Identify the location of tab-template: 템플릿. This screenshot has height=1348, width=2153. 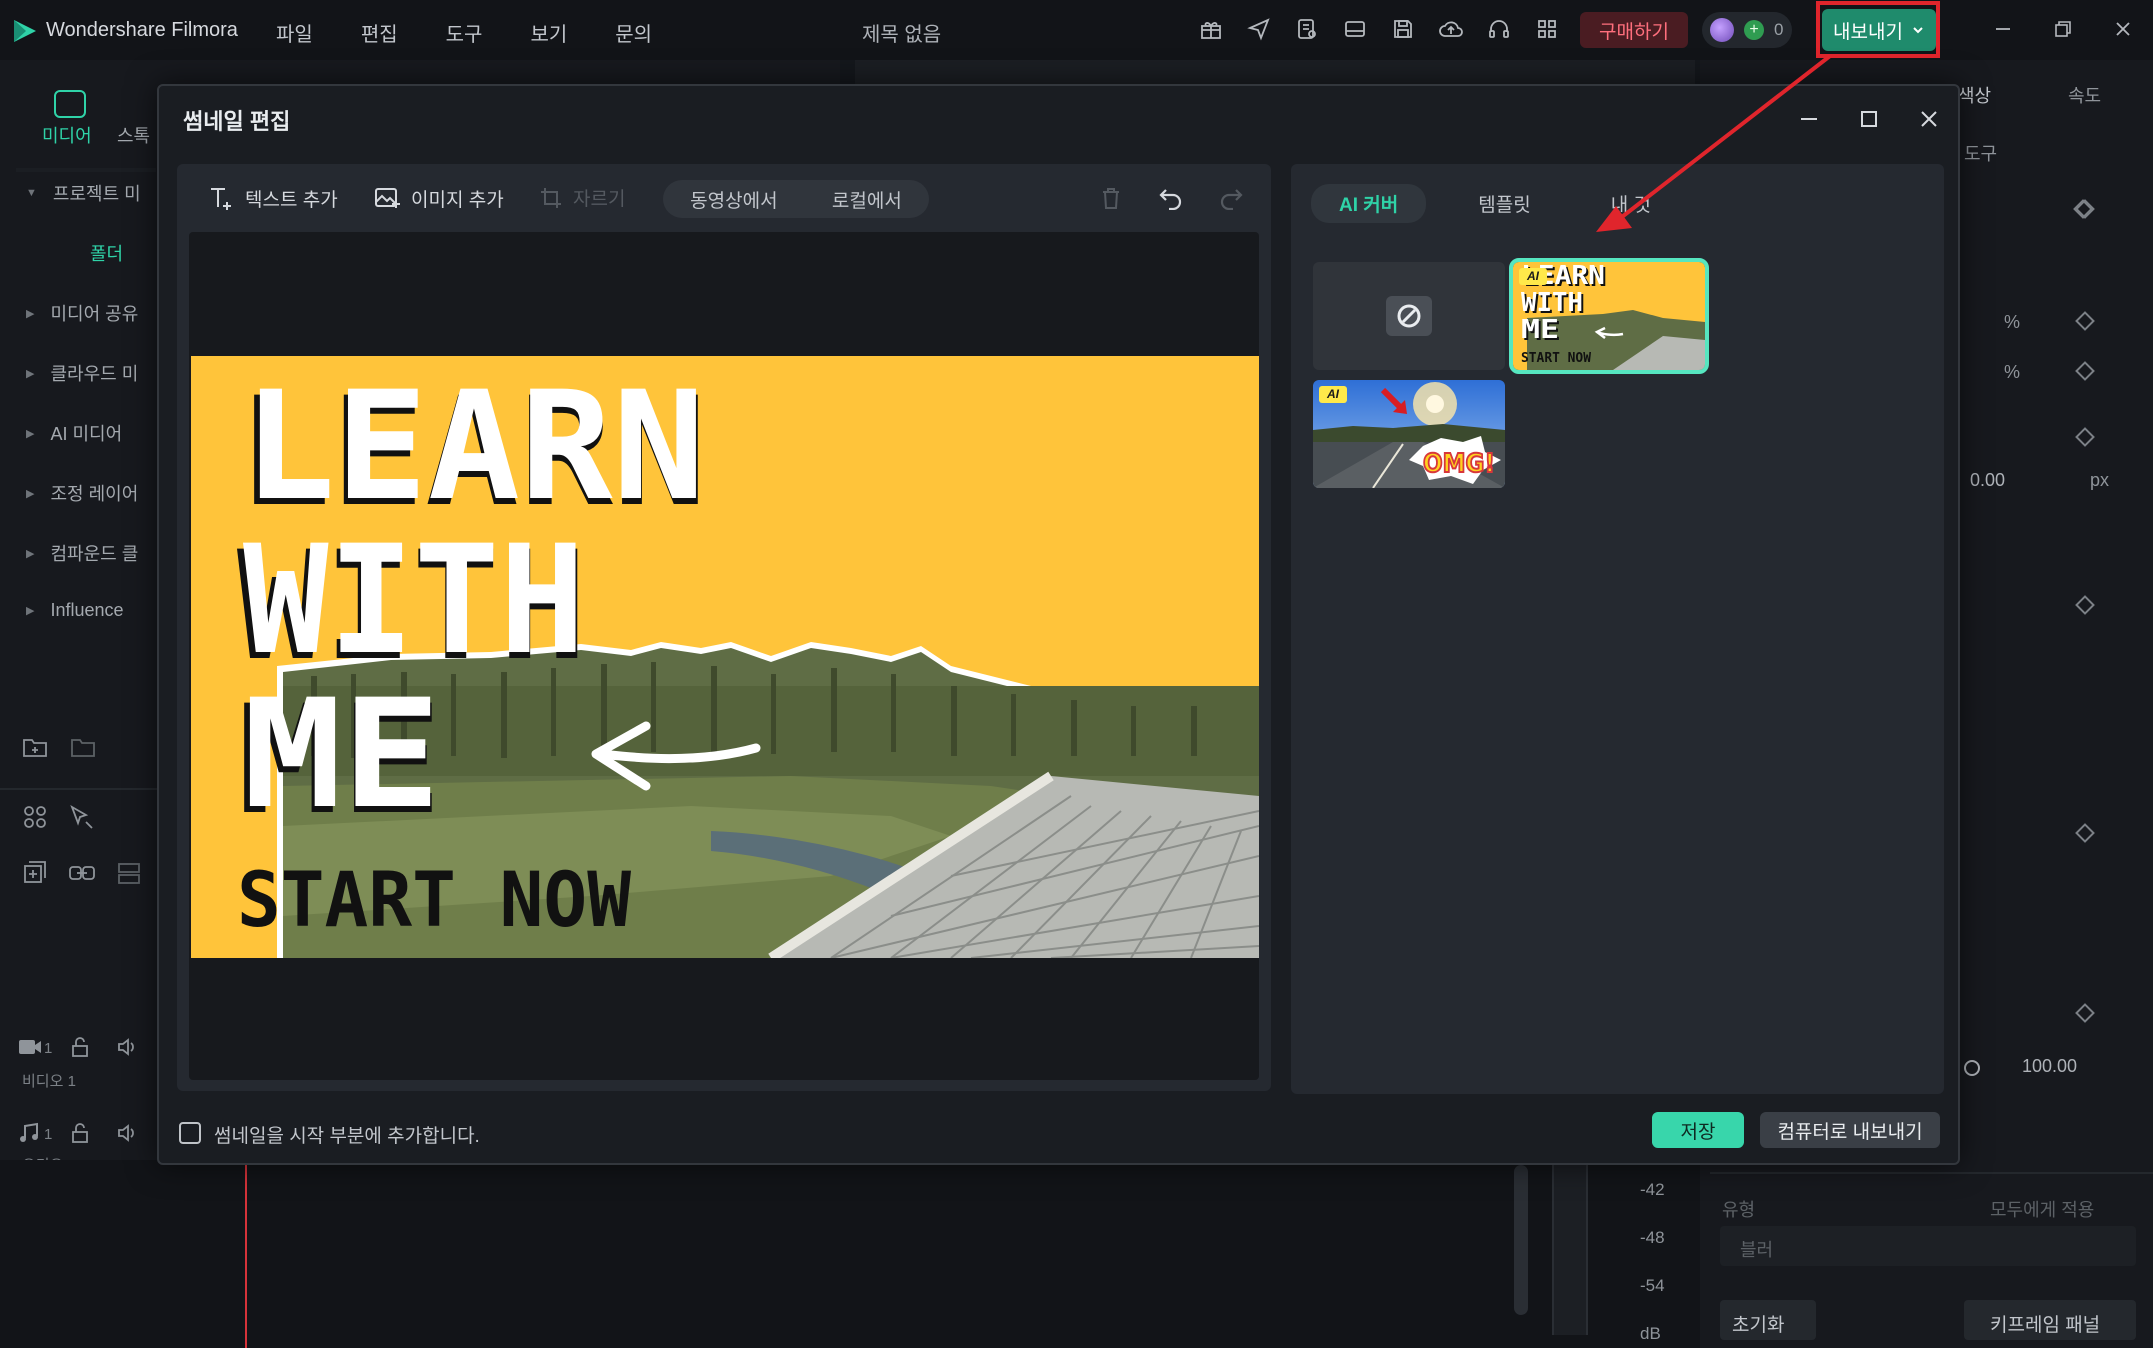
(1504, 203).